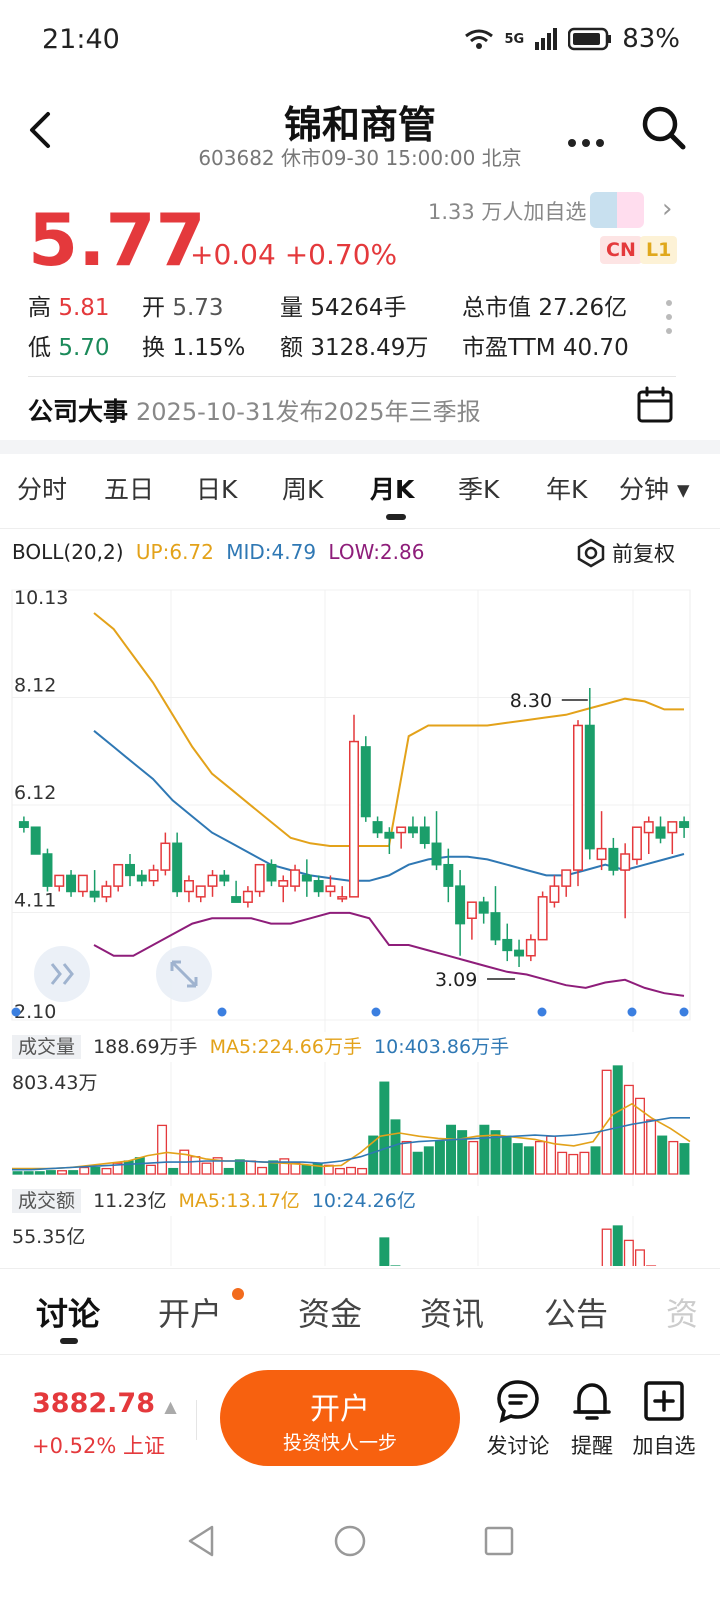  What do you see at coordinates (628, 1252) in the screenshot?
I see `amount-bar` at bounding box center [628, 1252].